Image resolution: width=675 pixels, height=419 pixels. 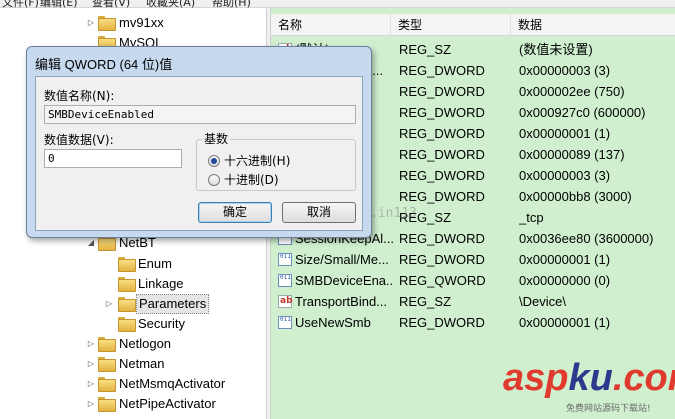 What do you see at coordinates (572, 154) in the screenshot?
I see `value-data-cell: 0x00000089 (137)` at bounding box center [572, 154].